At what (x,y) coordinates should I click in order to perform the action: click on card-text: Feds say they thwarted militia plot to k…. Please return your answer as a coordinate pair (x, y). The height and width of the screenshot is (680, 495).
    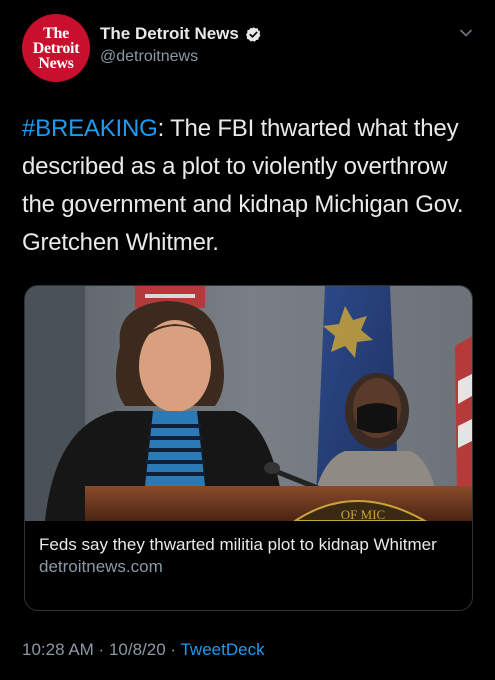
    Looking at the image, I should click on (248, 555).